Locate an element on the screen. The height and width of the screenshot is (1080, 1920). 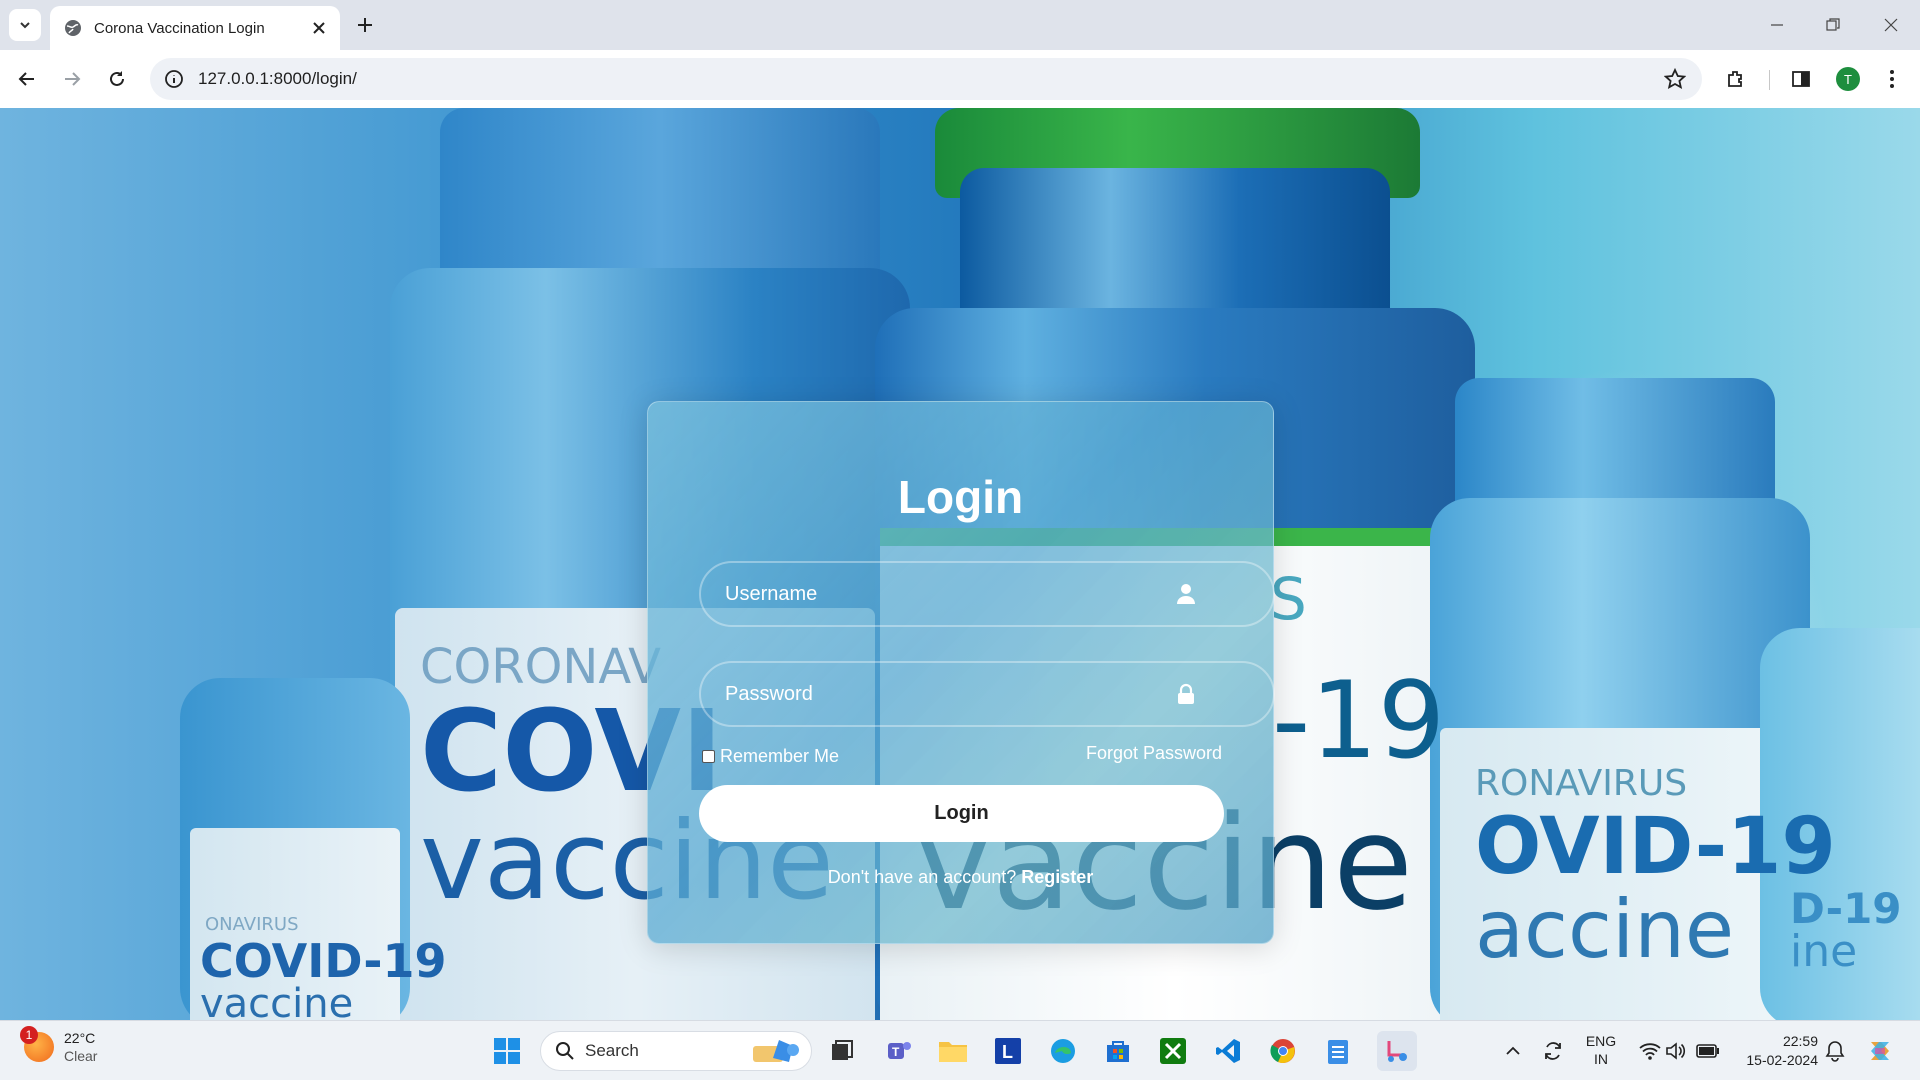
search-label: Search is located at coordinates (612, 1050).